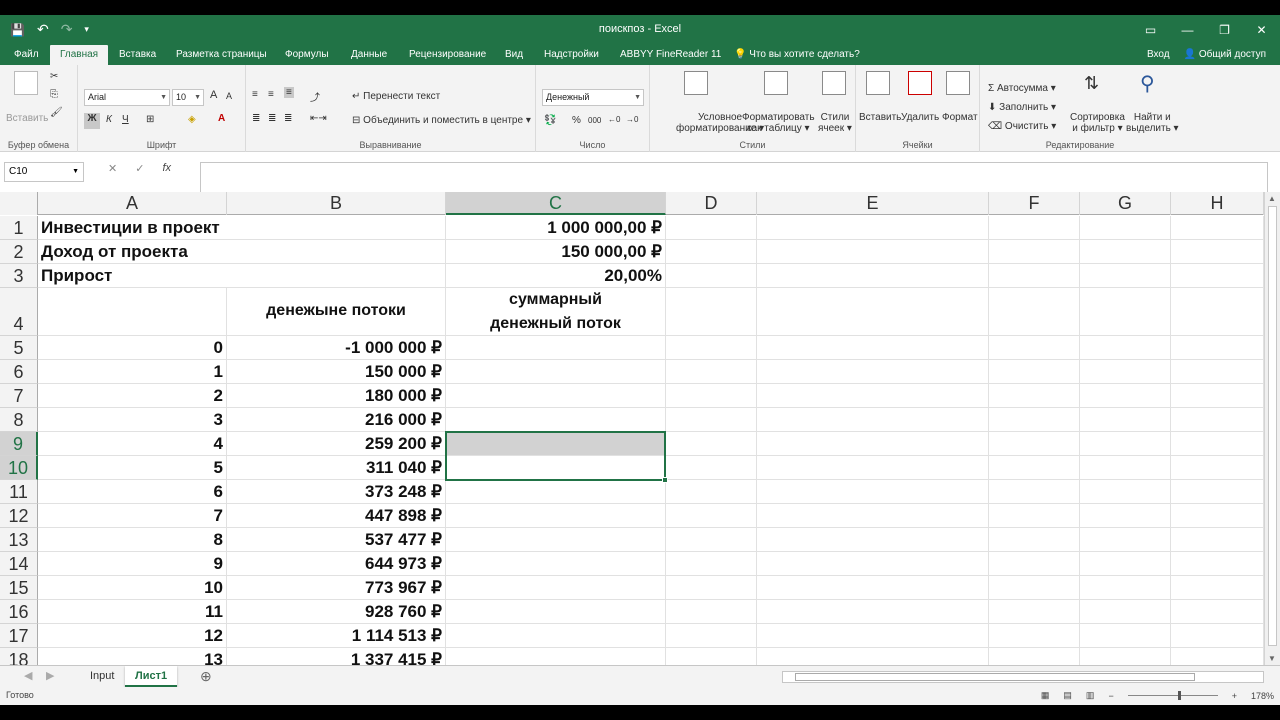 This screenshot has height=720, width=1280. What do you see at coordinates (132, 396) in the screenshot?
I see `cell-a7: 2` at bounding box center [132, 396].